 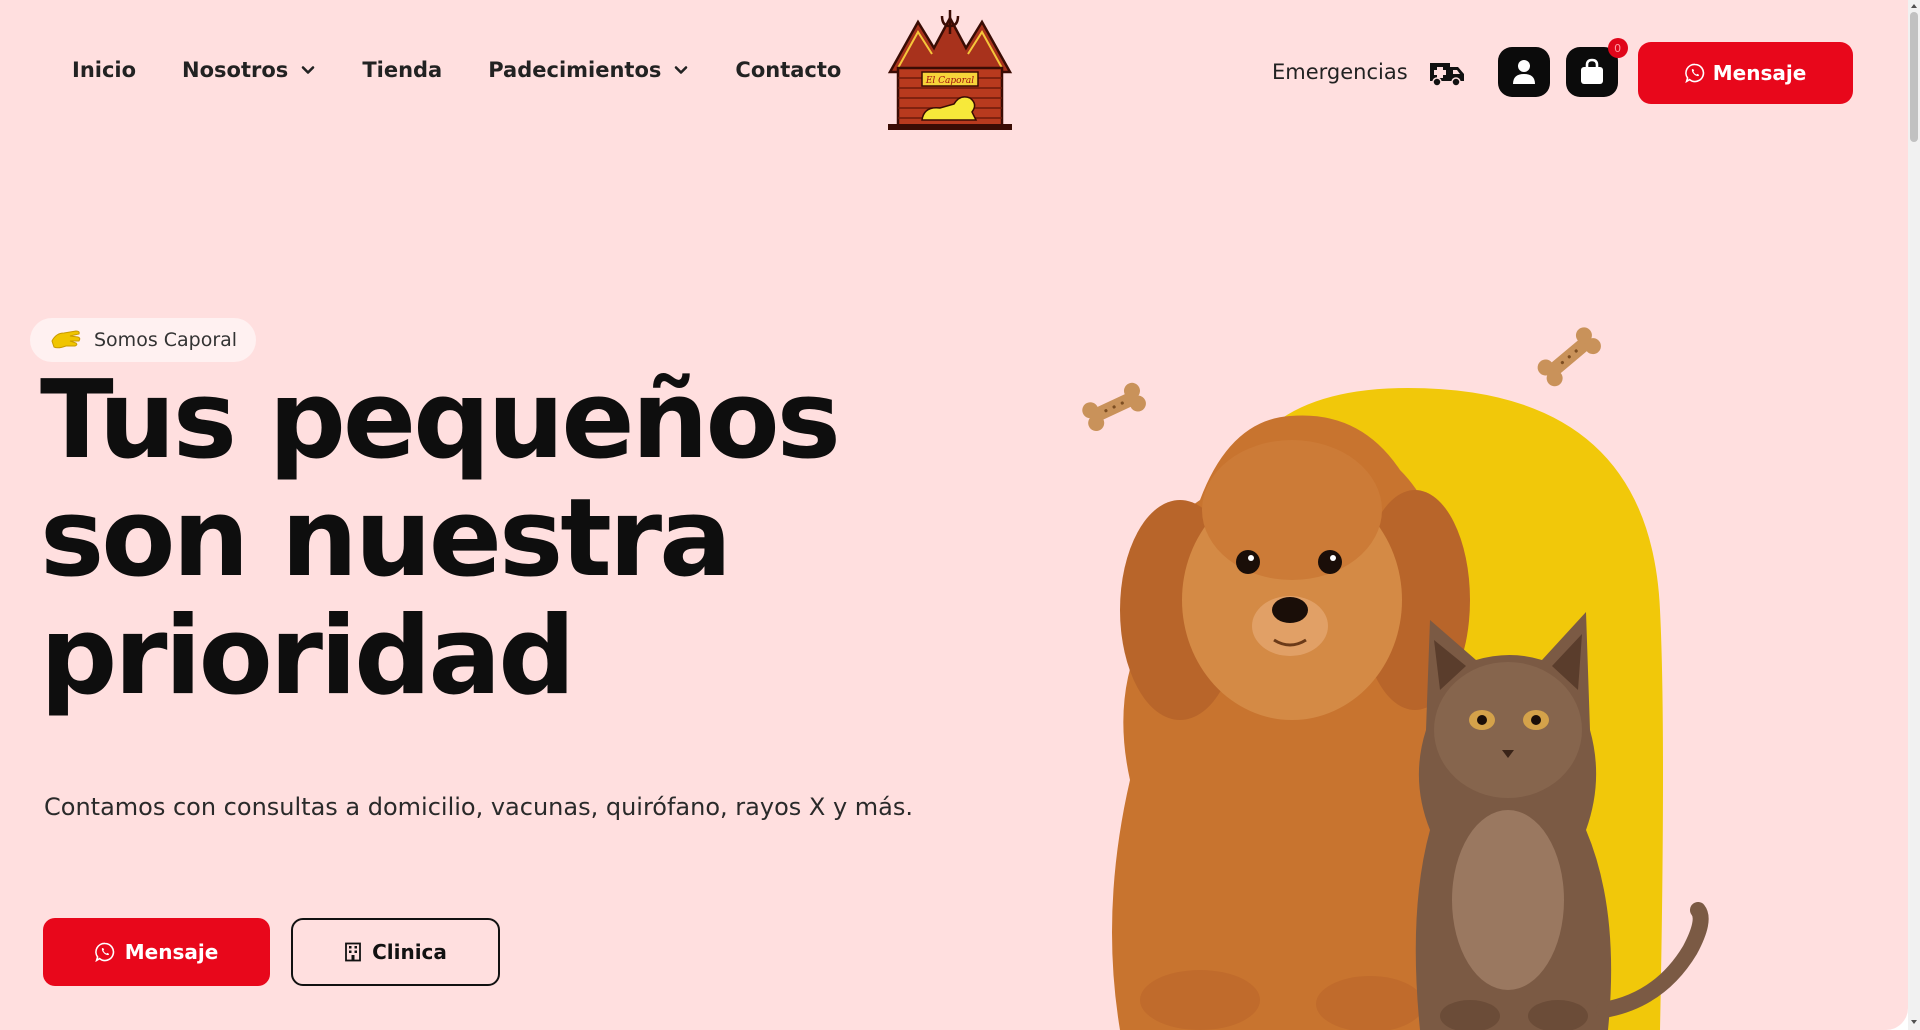 I want to click on header-tools: Emergencias 0, so click(x=1453, y=69).